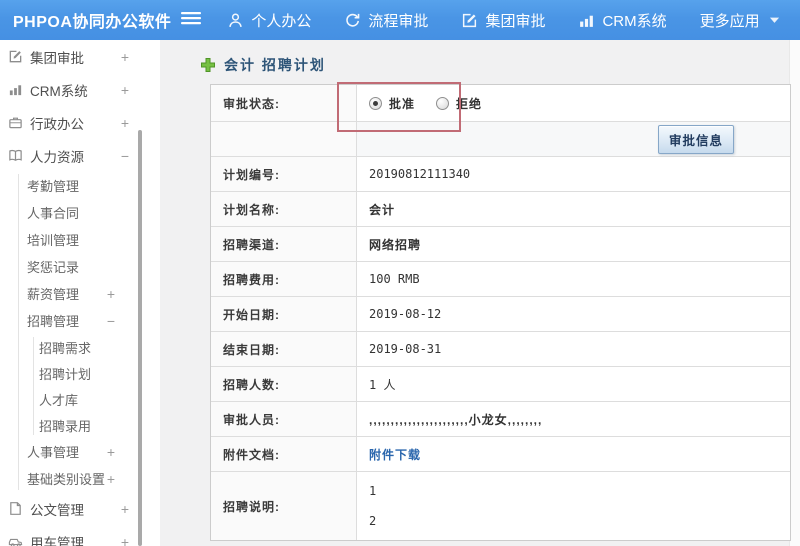  Describe the element at coordinates (80, 535) in the screenshot. I see `sidebar-item-vehicle-management: 用车管理 +` at that location.